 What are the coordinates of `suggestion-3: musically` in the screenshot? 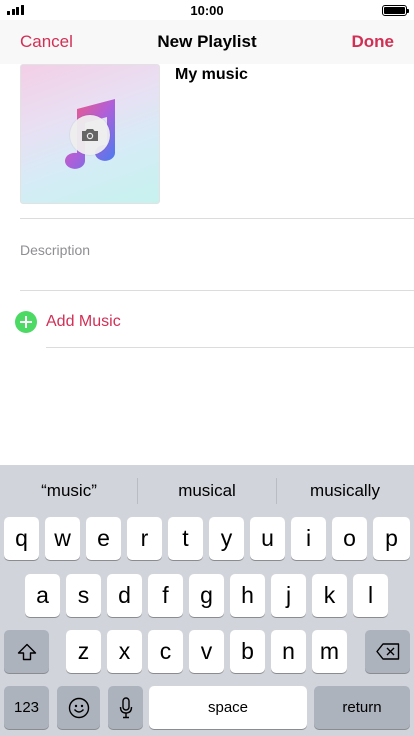 It's located at (345, 487).